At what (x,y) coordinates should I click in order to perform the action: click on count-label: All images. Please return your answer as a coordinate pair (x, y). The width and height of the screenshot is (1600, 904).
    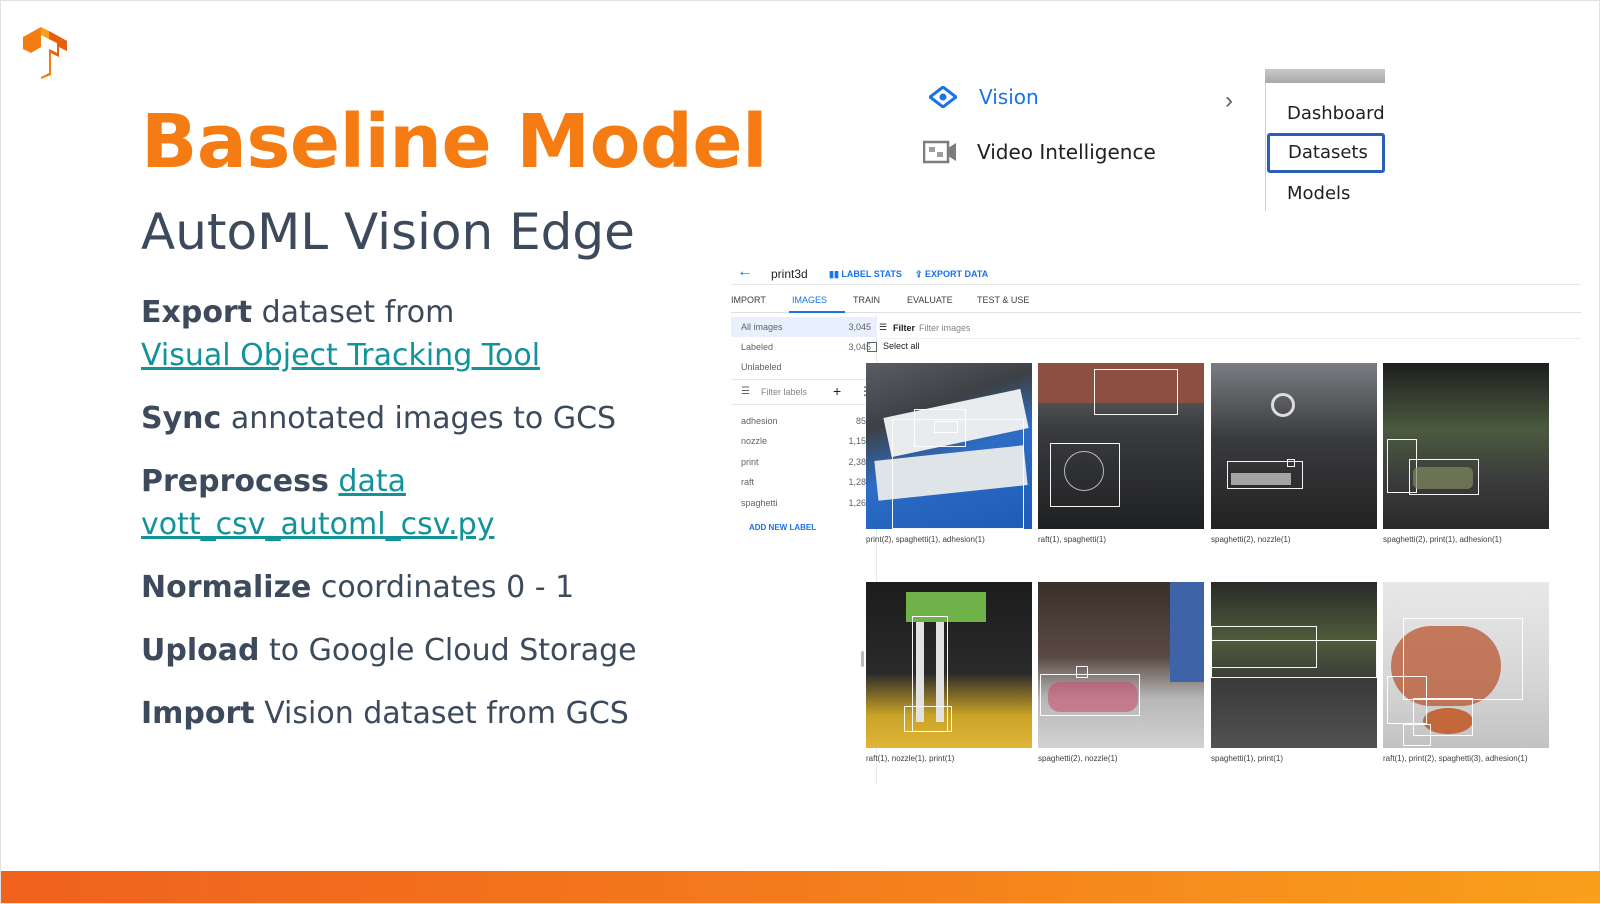
    Looking at the image, I should click on (762, 327).